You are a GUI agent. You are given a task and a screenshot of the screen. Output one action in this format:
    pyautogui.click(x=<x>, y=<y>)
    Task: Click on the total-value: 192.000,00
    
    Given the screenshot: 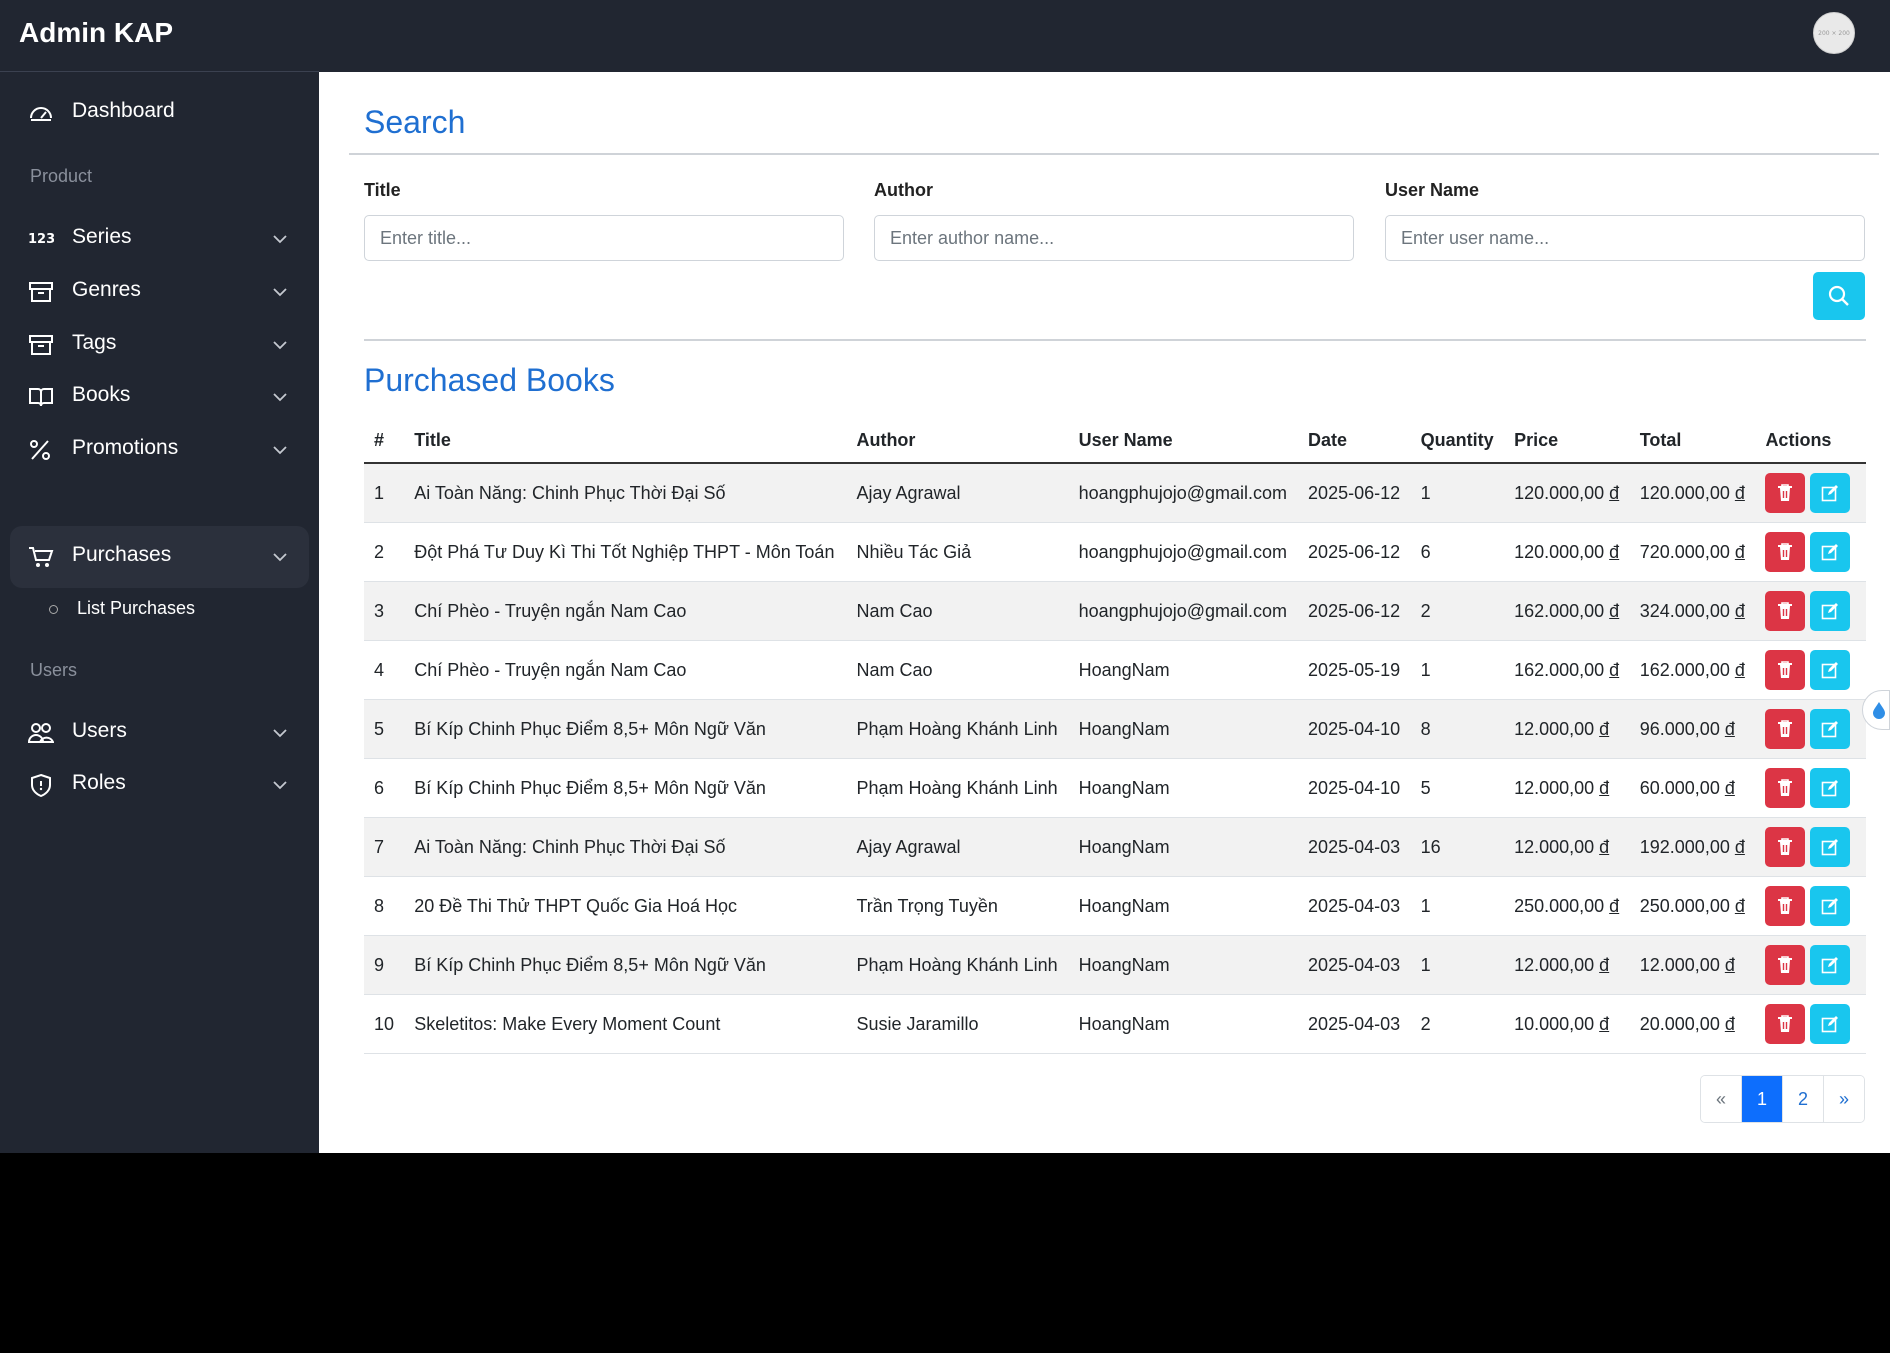 What is the action you would take?
    pyautogui.click(x=1684, y=846)
    